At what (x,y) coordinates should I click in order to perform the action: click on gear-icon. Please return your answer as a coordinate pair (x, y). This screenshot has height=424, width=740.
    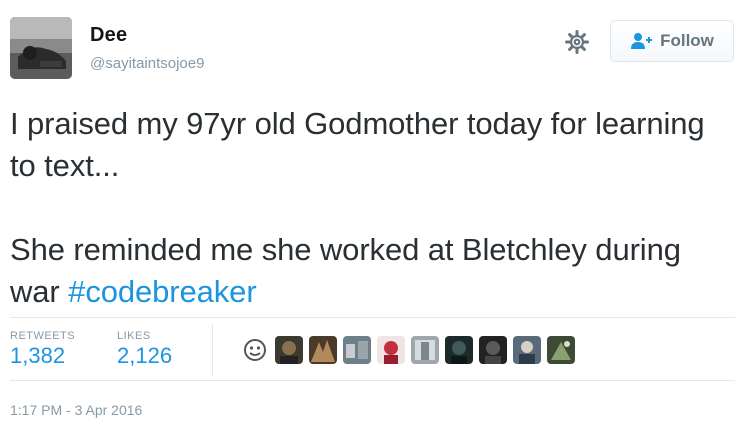
    Looking at the image, I should click on (577, 42).